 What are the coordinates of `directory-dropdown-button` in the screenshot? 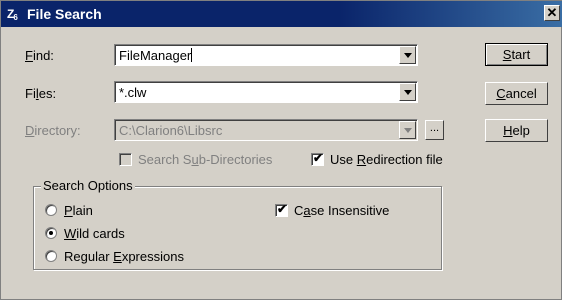 It's located at (407, 130).